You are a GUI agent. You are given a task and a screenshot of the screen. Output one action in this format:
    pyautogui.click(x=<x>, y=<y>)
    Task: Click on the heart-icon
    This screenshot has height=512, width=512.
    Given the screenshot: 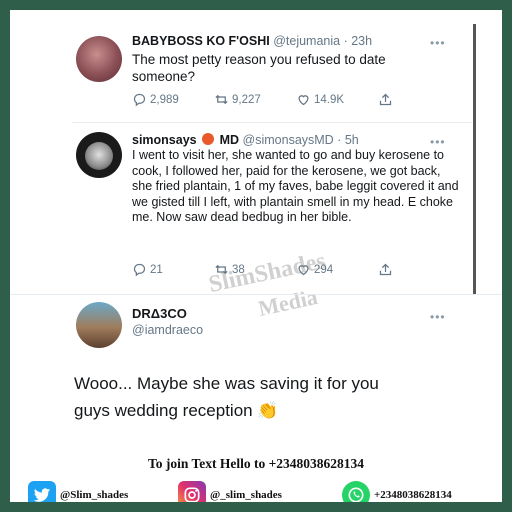 What is the action you would take?
    pyautogui.click(x=303, y=100)
    